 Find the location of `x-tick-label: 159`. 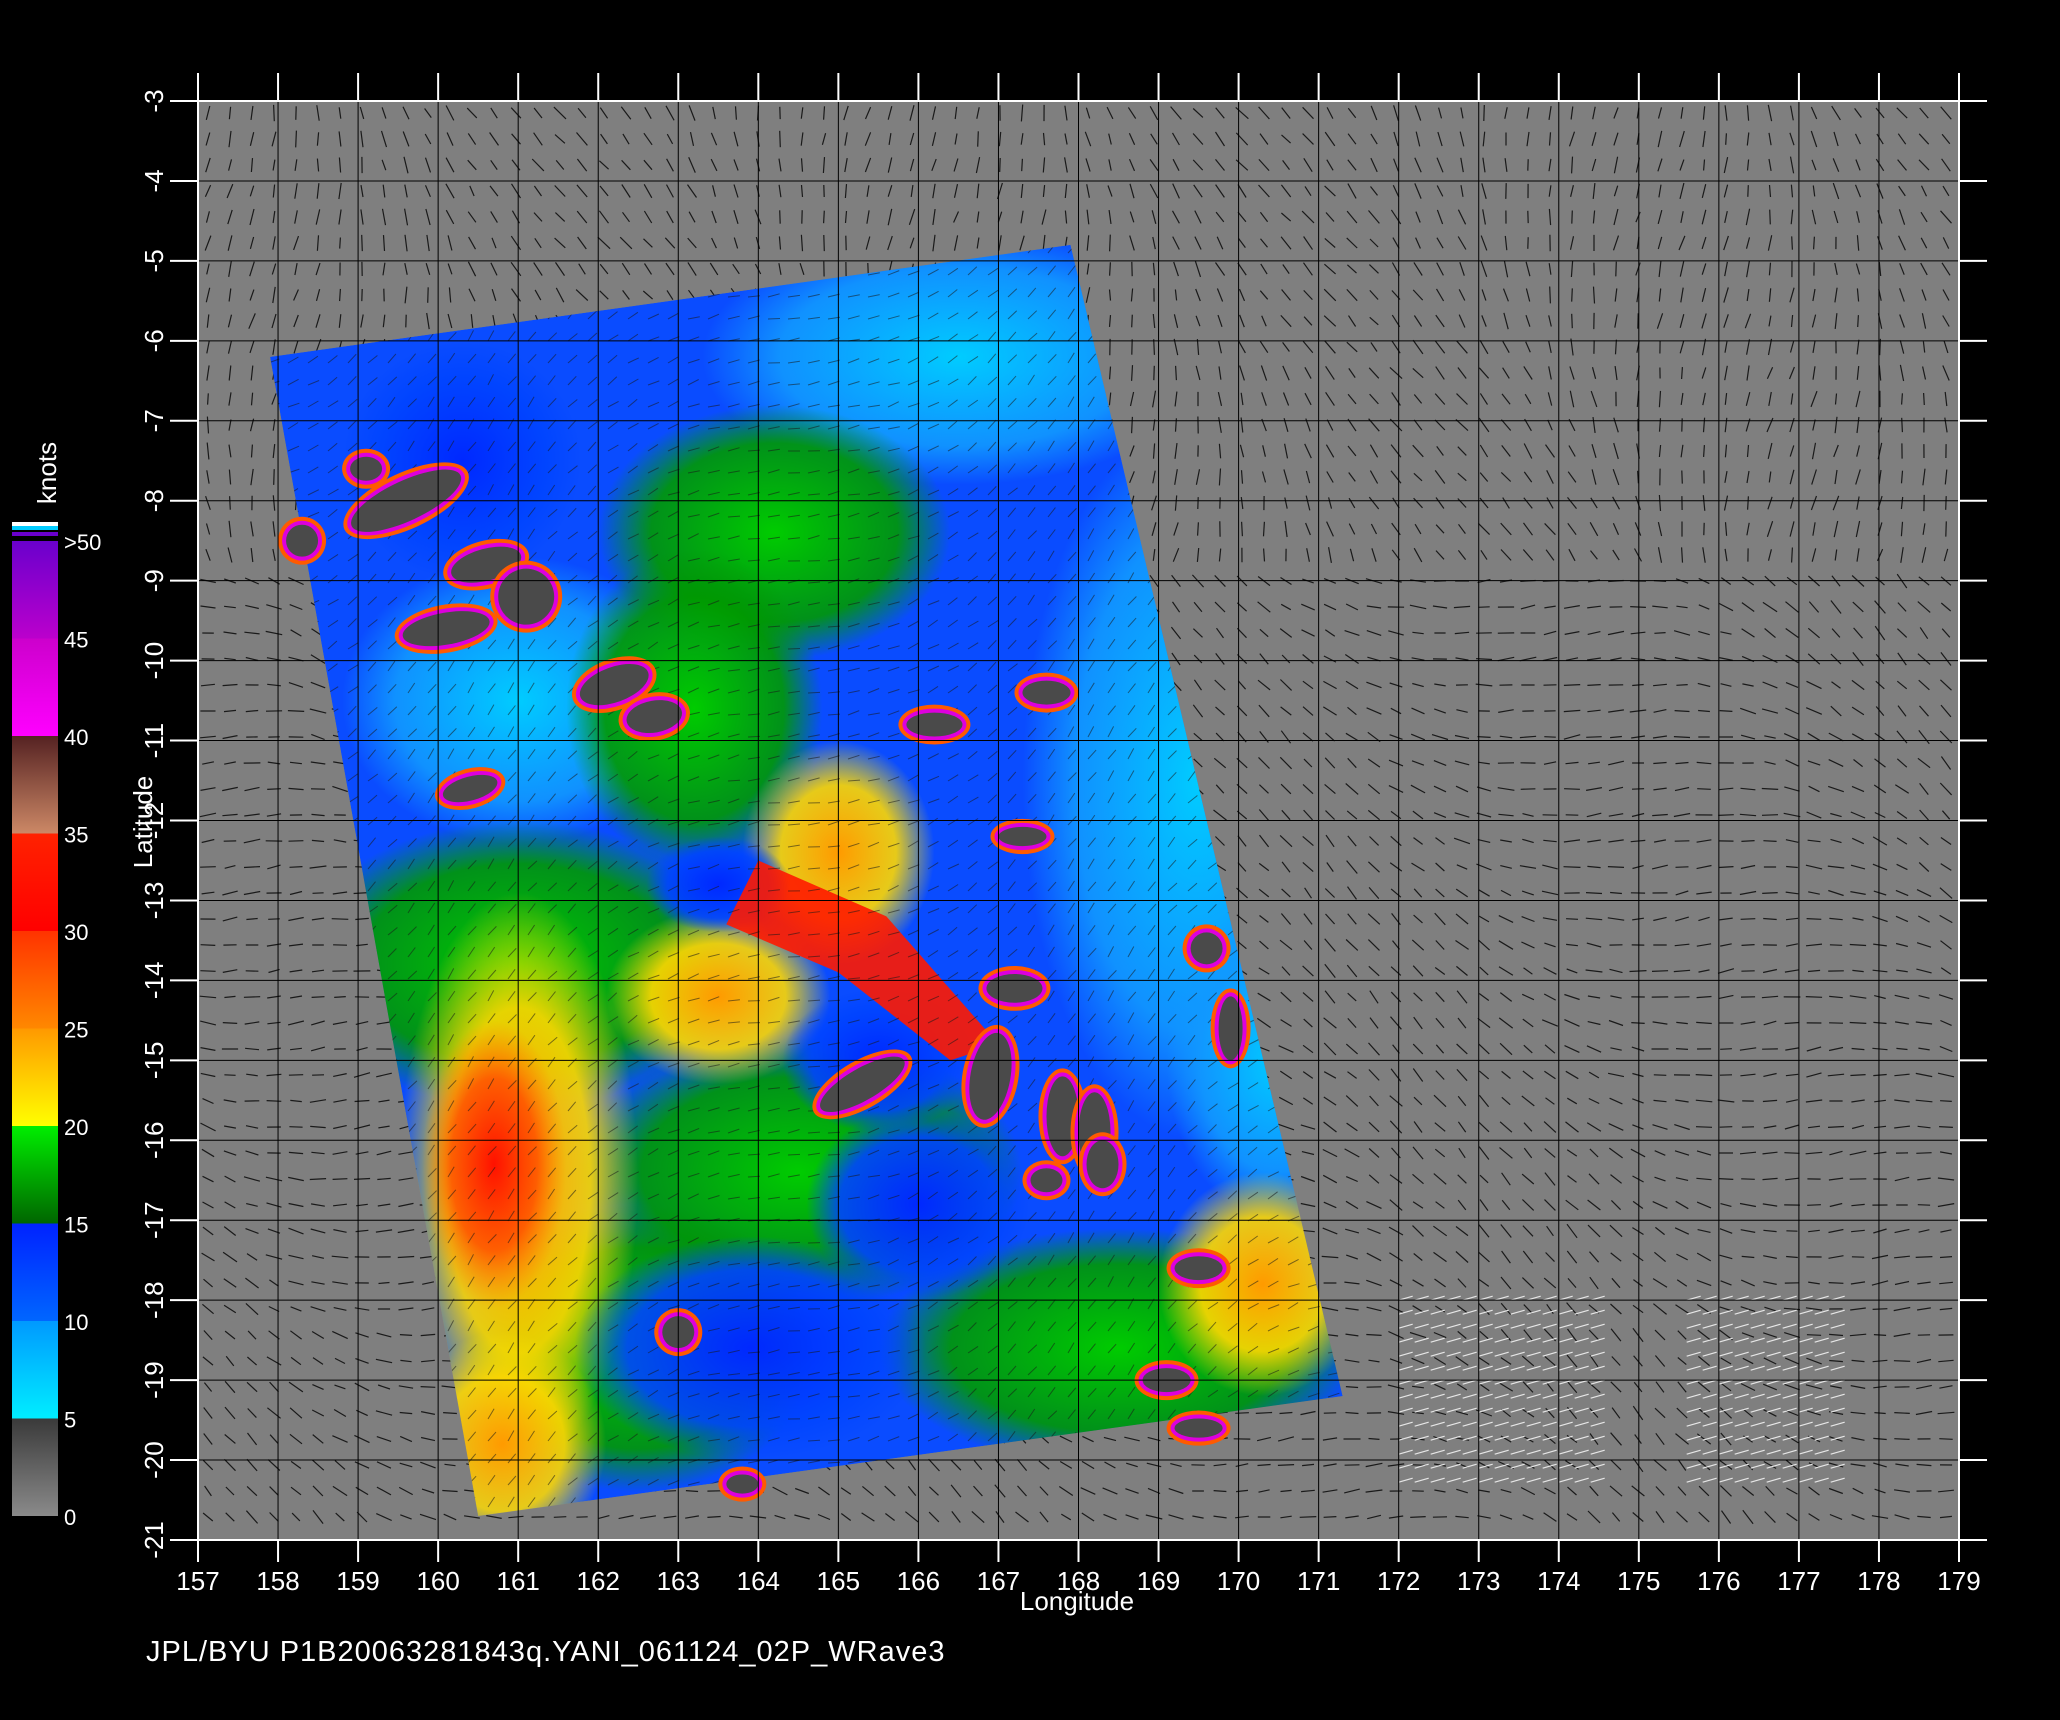

x-tick-label: 159 is located at coordinates (357, 1581).